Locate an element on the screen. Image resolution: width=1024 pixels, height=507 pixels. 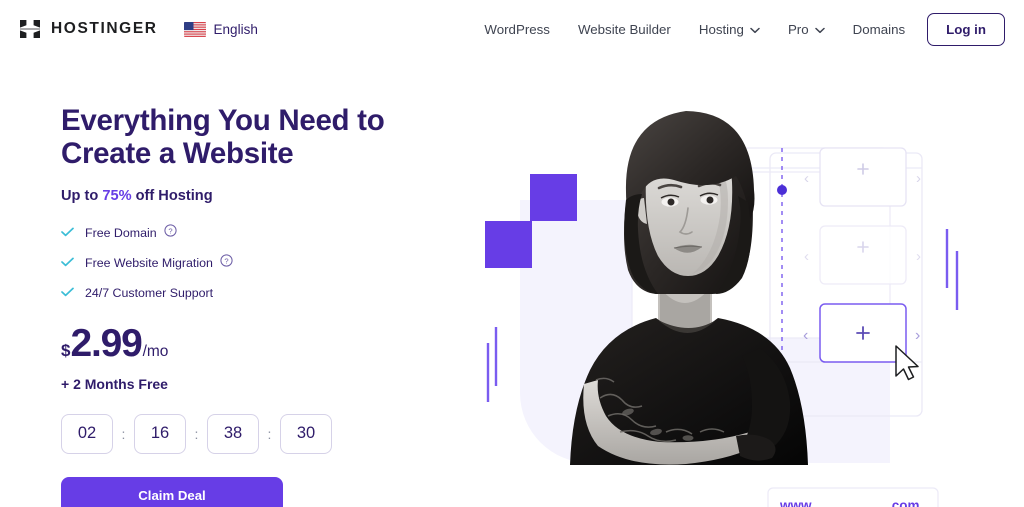
timer-unit-minutes: 38 is located at coordinates (233, 433).